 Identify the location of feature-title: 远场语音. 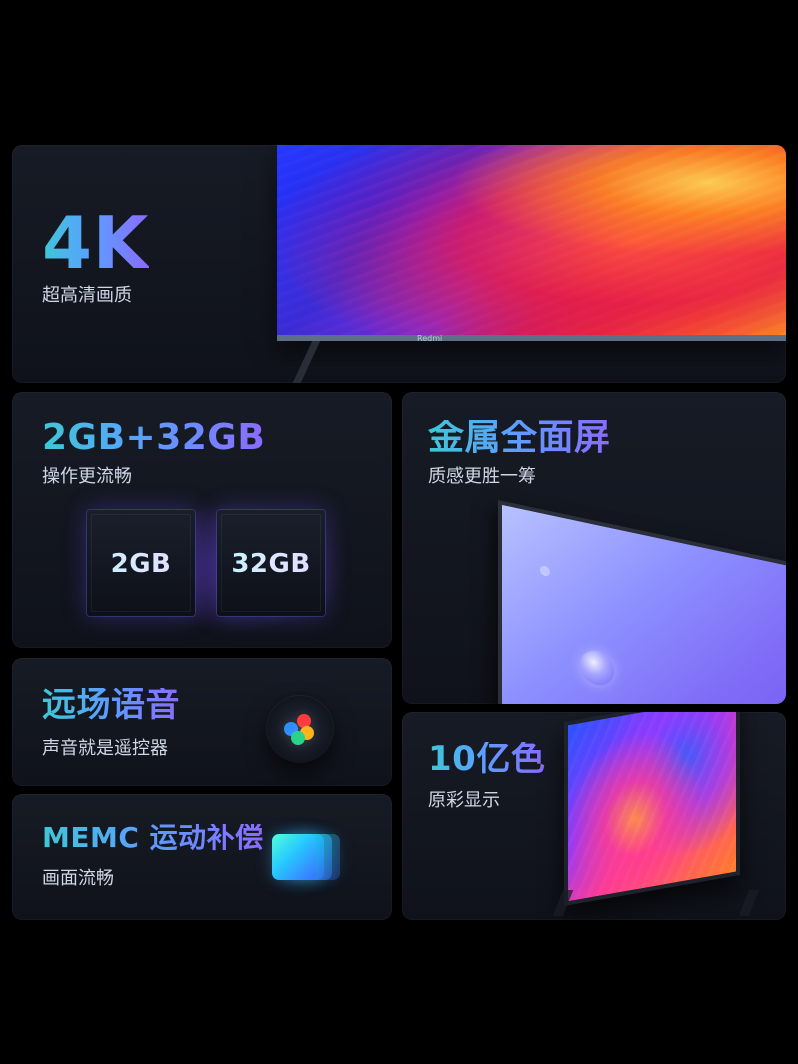
(111, 705).